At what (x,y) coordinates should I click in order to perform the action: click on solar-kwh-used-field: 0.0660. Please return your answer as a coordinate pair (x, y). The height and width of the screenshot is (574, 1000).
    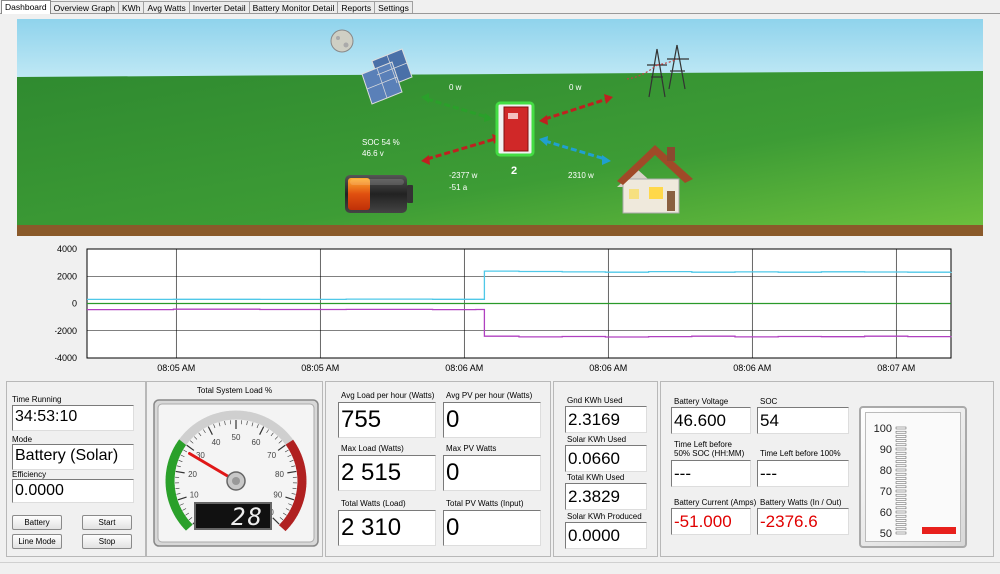
    Looking at the image, I should click on (606, 458).